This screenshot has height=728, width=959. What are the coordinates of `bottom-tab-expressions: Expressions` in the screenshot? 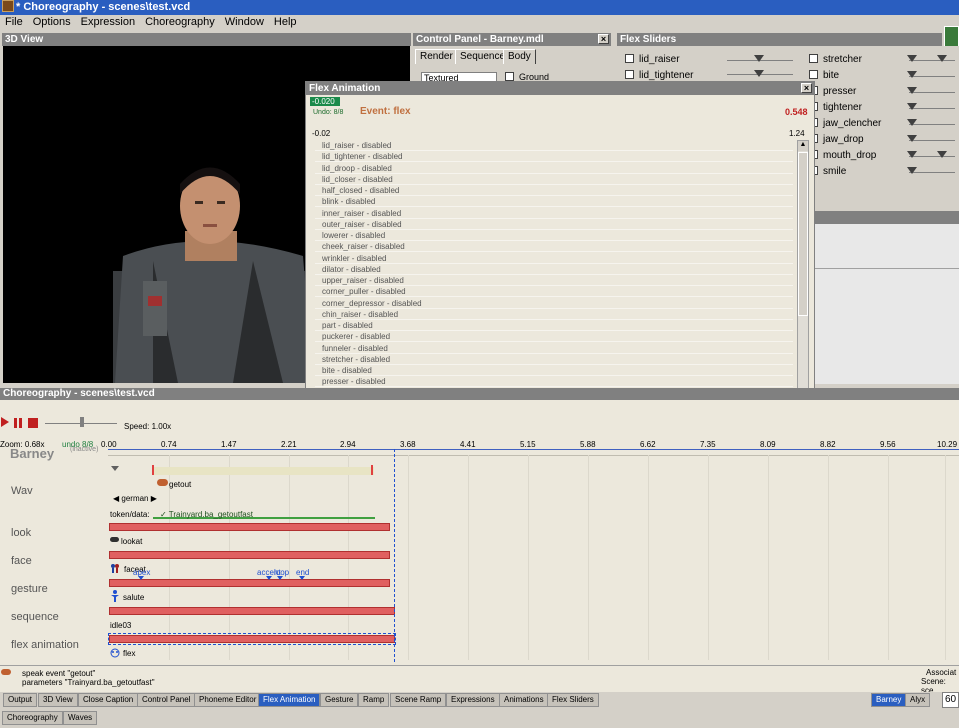 It's located at (473, 700).